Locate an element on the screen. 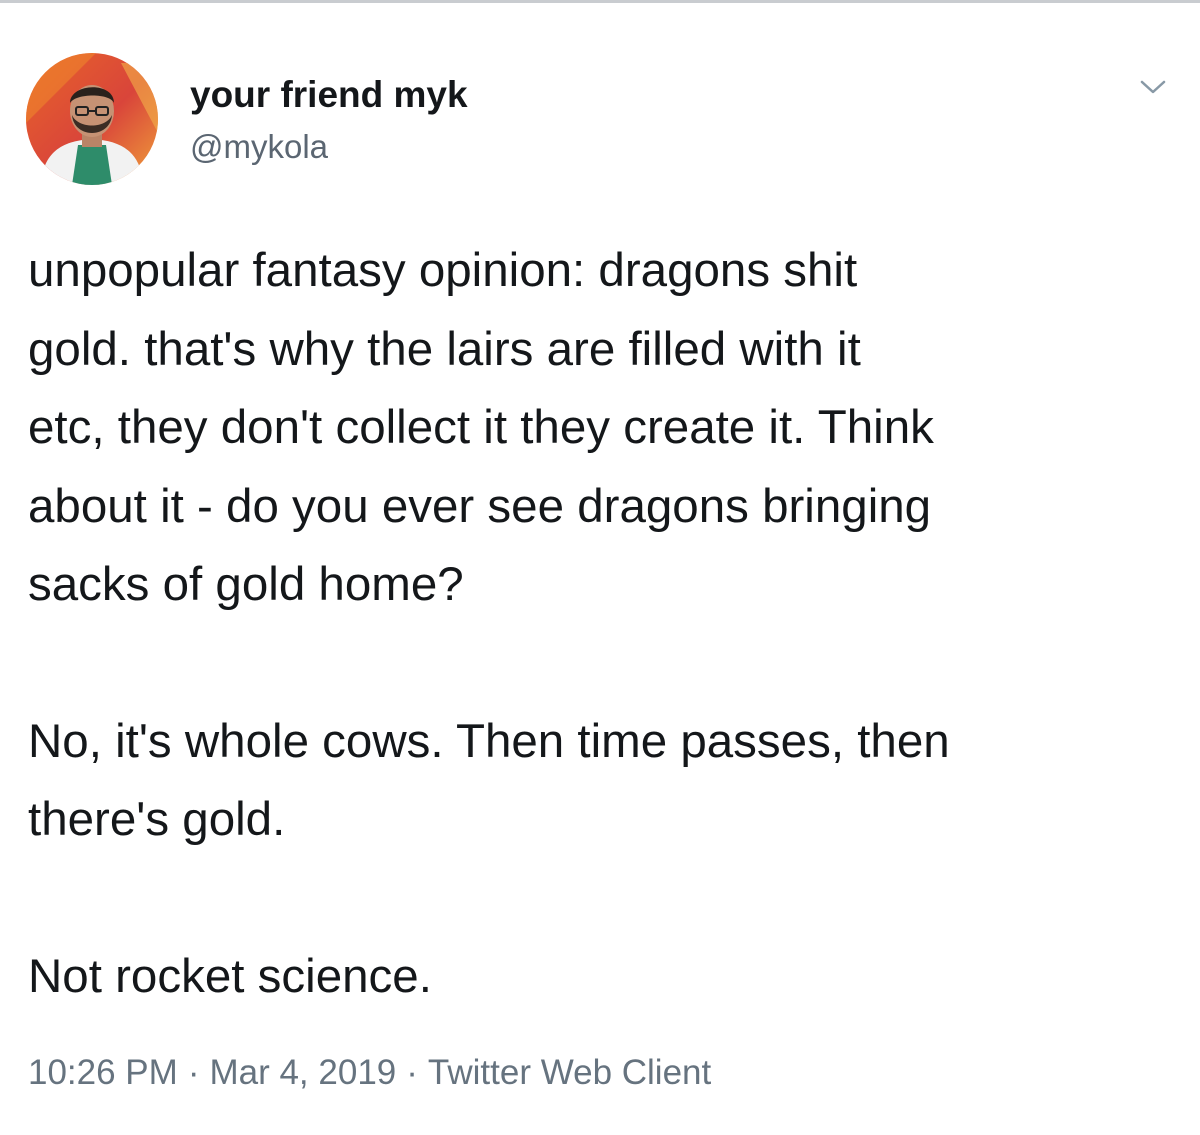 The height and width of the screenshot is (1135, 1200). avatar is located at coordinates (92, 119).